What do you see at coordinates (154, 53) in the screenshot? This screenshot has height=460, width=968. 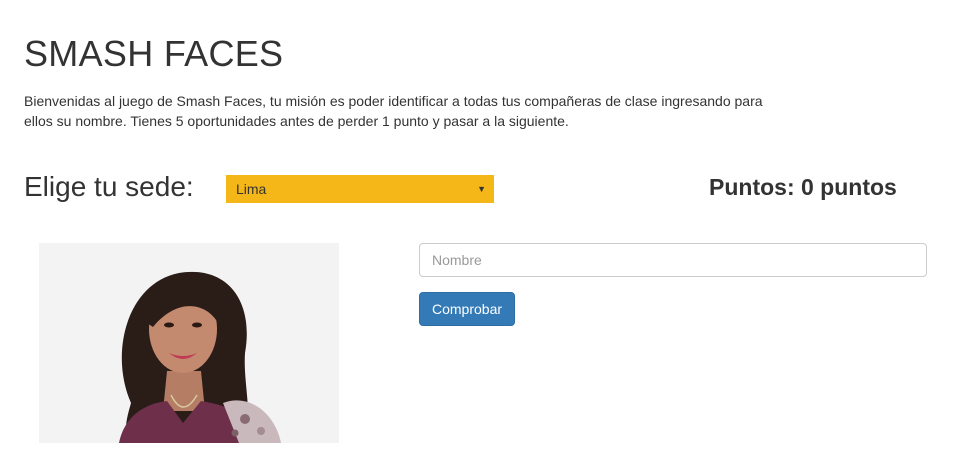 I see `page-title: SMASH FACES` at bounding box center [154, 53].